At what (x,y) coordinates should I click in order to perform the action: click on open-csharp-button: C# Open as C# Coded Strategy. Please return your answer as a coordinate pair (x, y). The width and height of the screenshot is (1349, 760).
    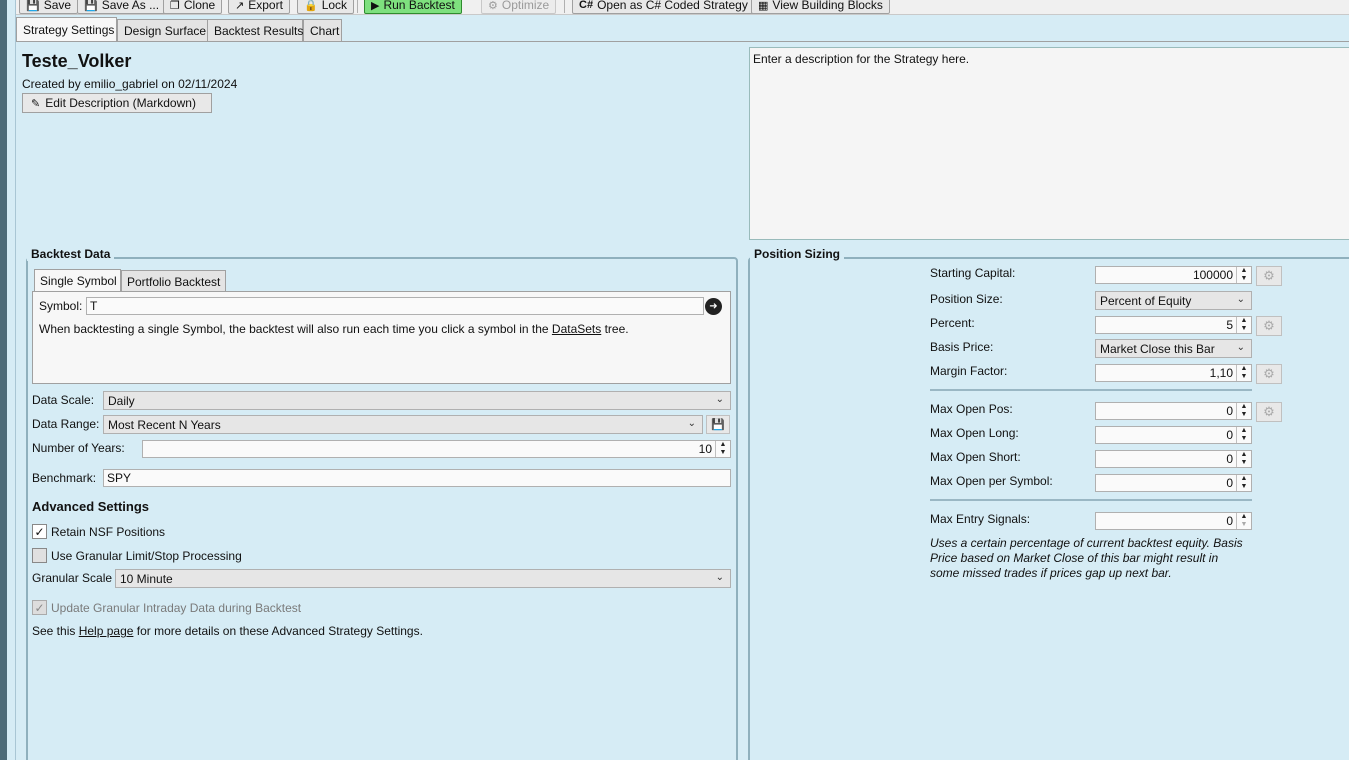
    Looking at the image, I should click on (663, 7).